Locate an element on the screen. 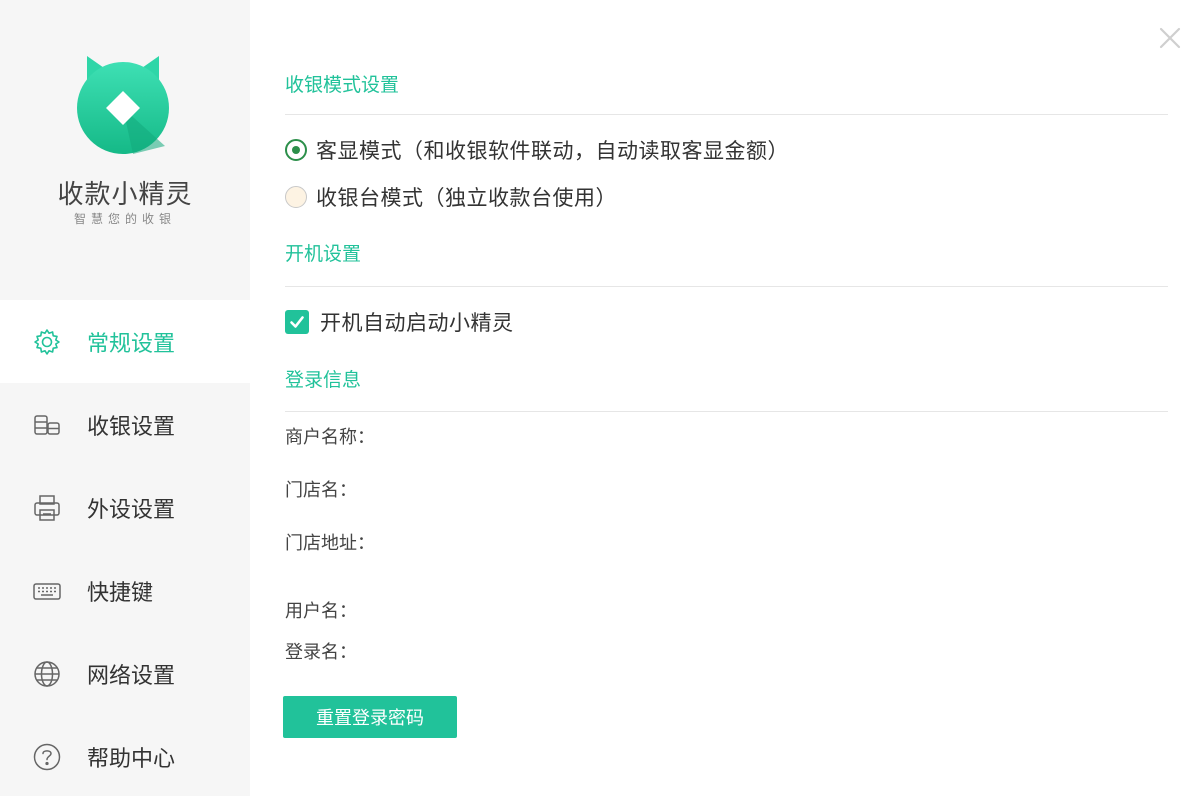  sidebar-nav: 常规设置 收银设置 外设设置 快捷键 网络设置 帮助中心 is located at coordinates (125, 549).